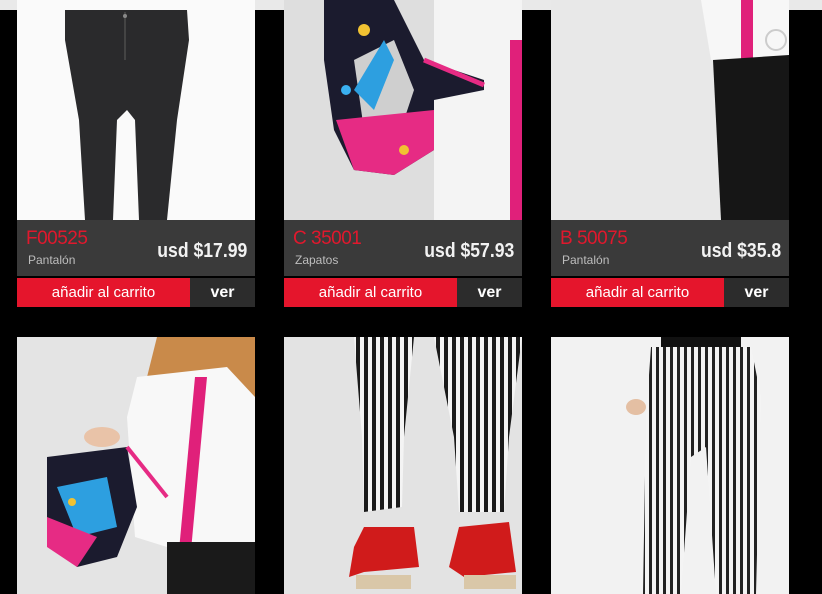  Describe the element at coordinates (670, 248) in the screenshot. I see `product-info: B 50075 Pantalón usd $35.8` at that location.